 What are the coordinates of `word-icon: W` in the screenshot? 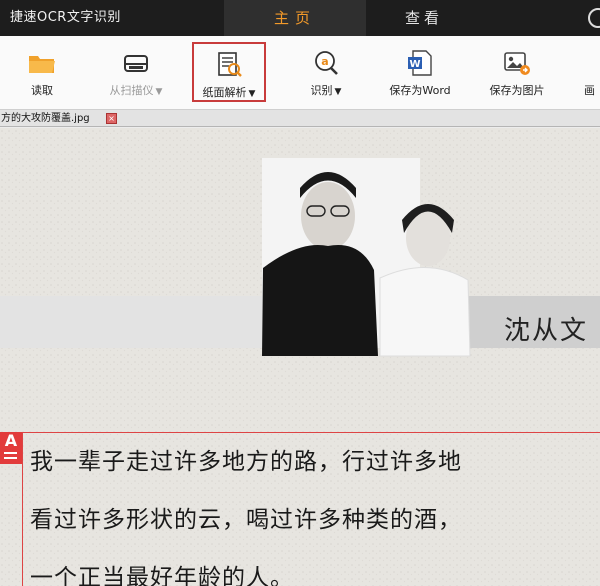 It's located at (420, 63).